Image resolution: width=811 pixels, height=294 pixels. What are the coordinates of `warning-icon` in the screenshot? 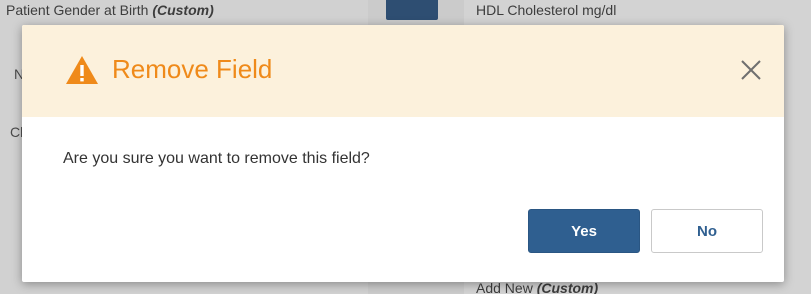 It's located at (82, 70).